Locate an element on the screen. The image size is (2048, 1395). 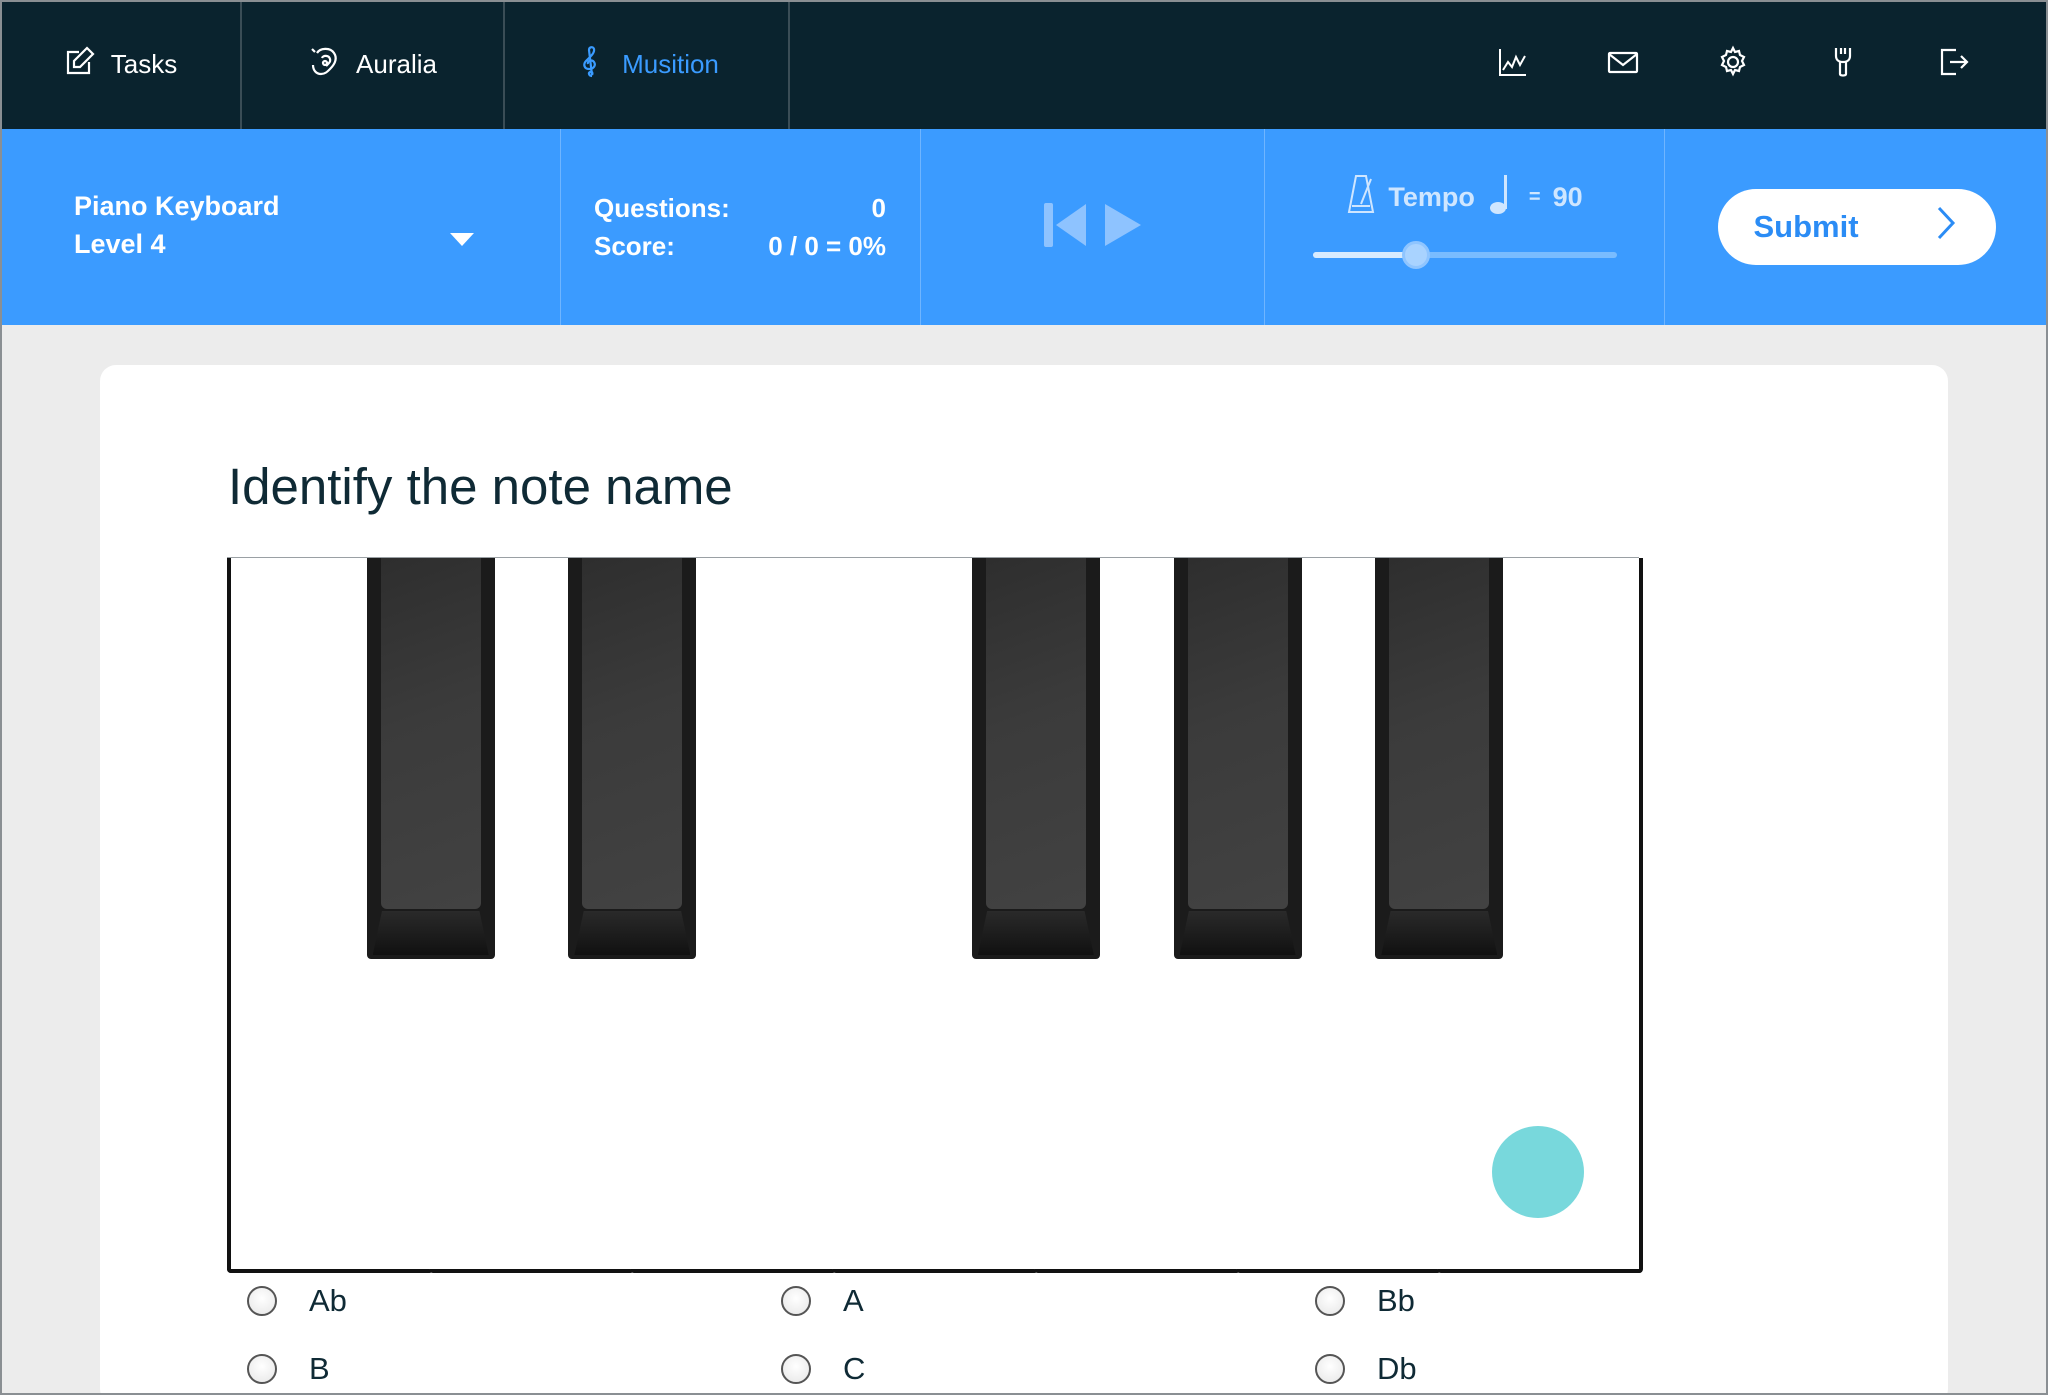
metronome-icon is located at coordinates (1361, 197).